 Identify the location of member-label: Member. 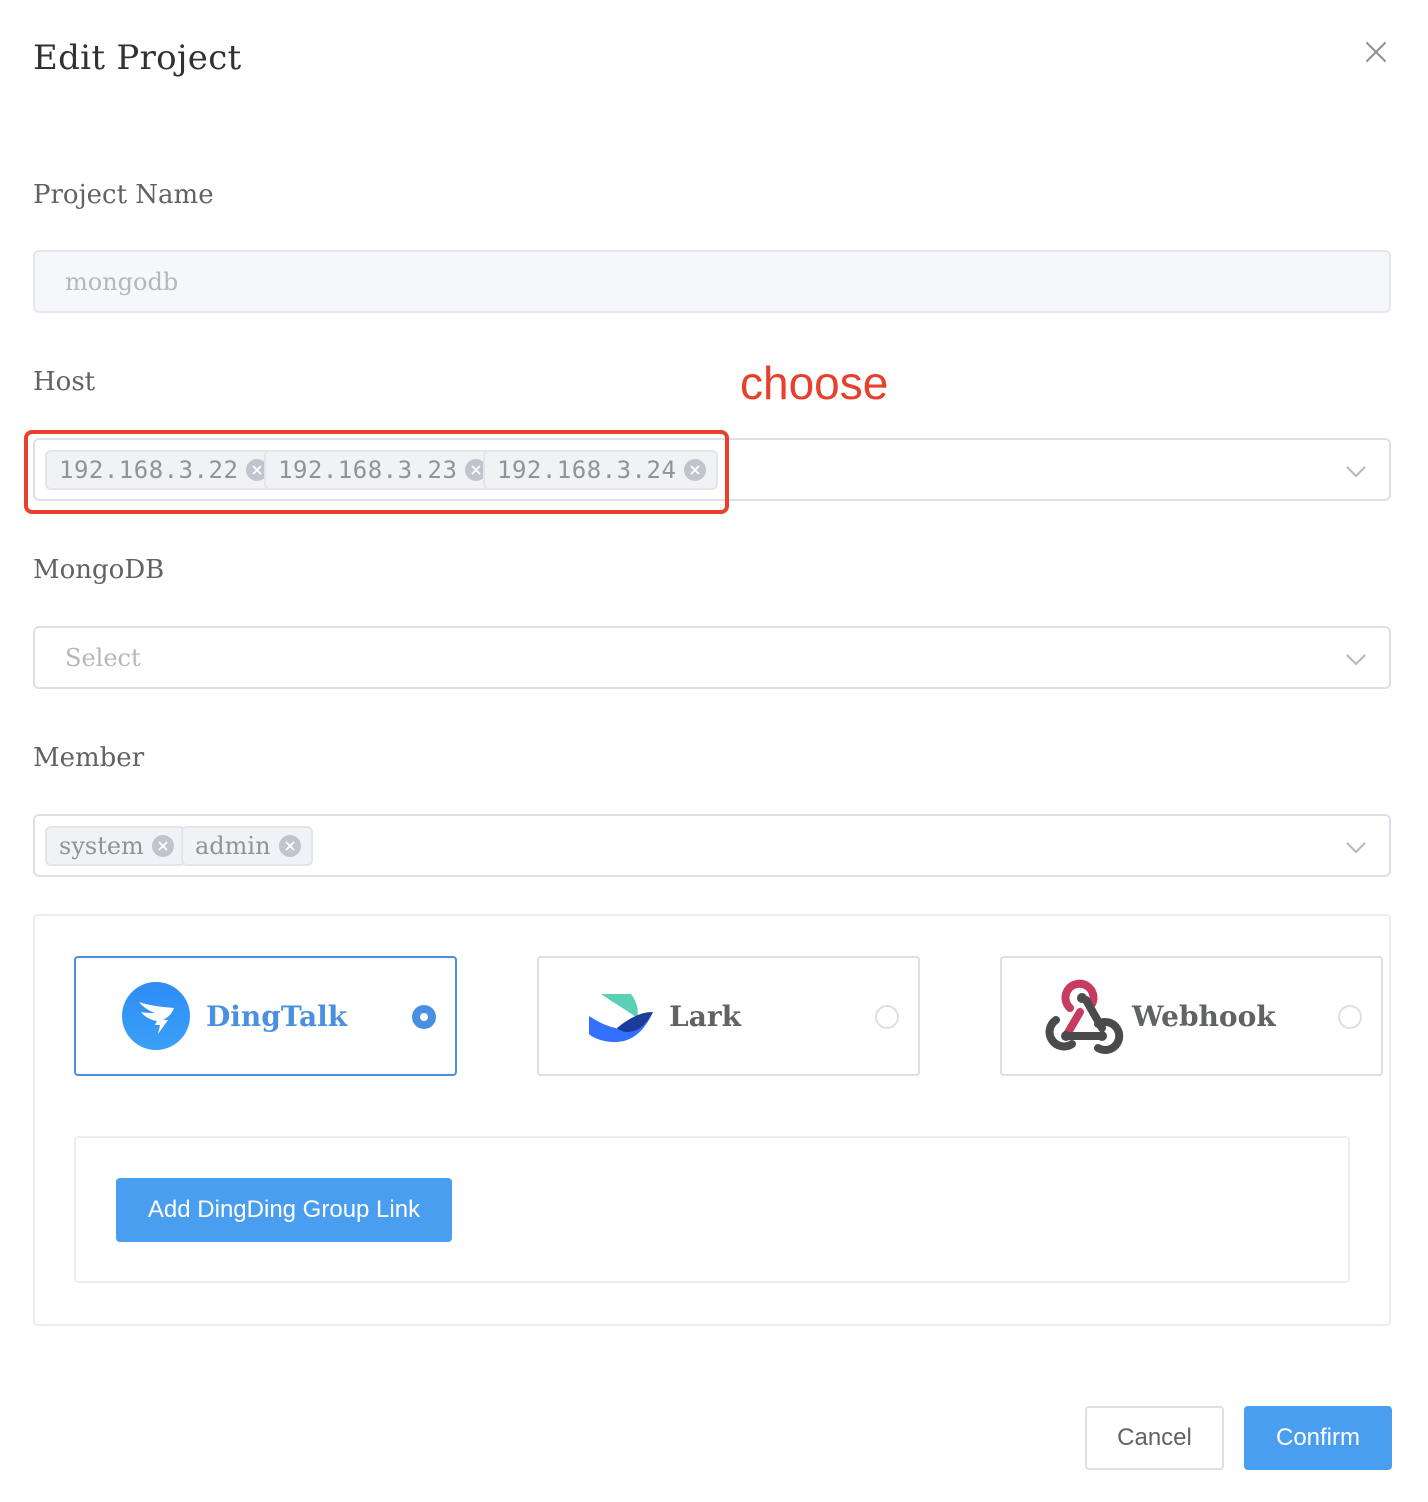
(89, 758).